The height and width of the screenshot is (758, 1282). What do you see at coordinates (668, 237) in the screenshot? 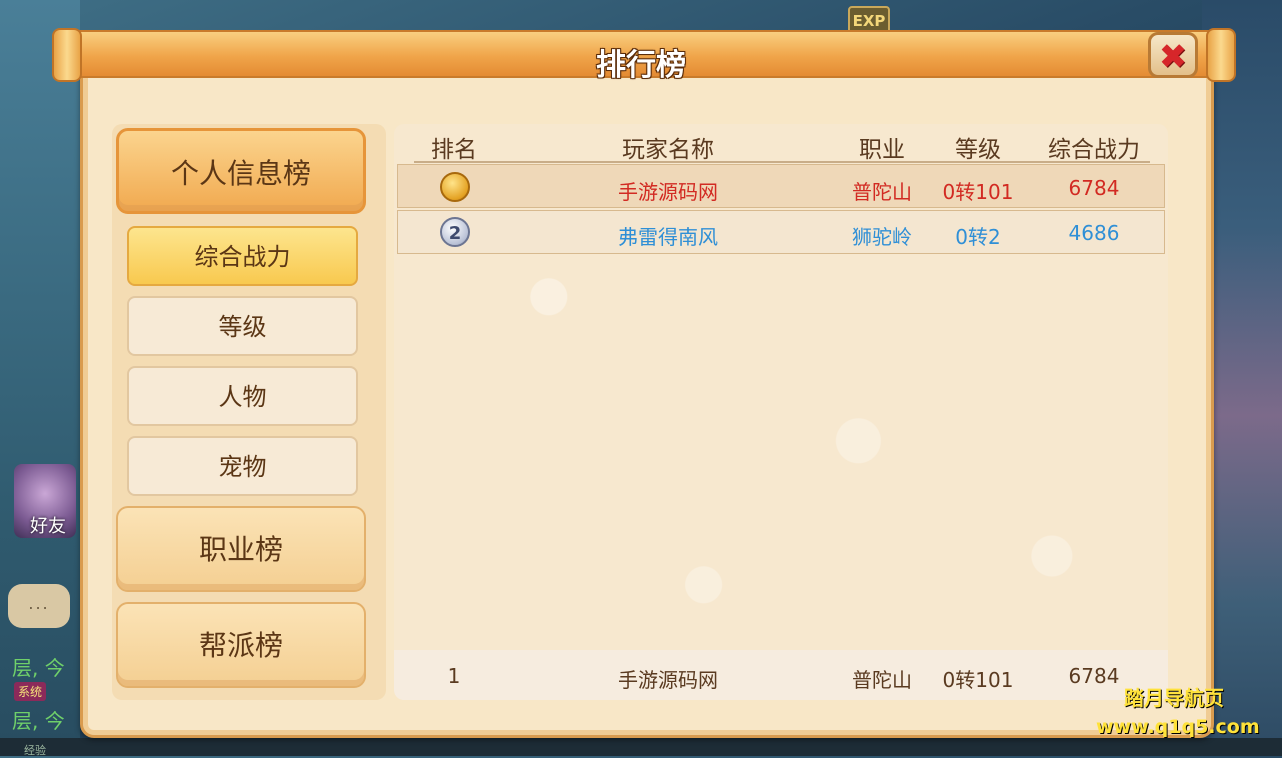
I see `row-player-name: 弗雷得南风` at bounding box center [668, 237].